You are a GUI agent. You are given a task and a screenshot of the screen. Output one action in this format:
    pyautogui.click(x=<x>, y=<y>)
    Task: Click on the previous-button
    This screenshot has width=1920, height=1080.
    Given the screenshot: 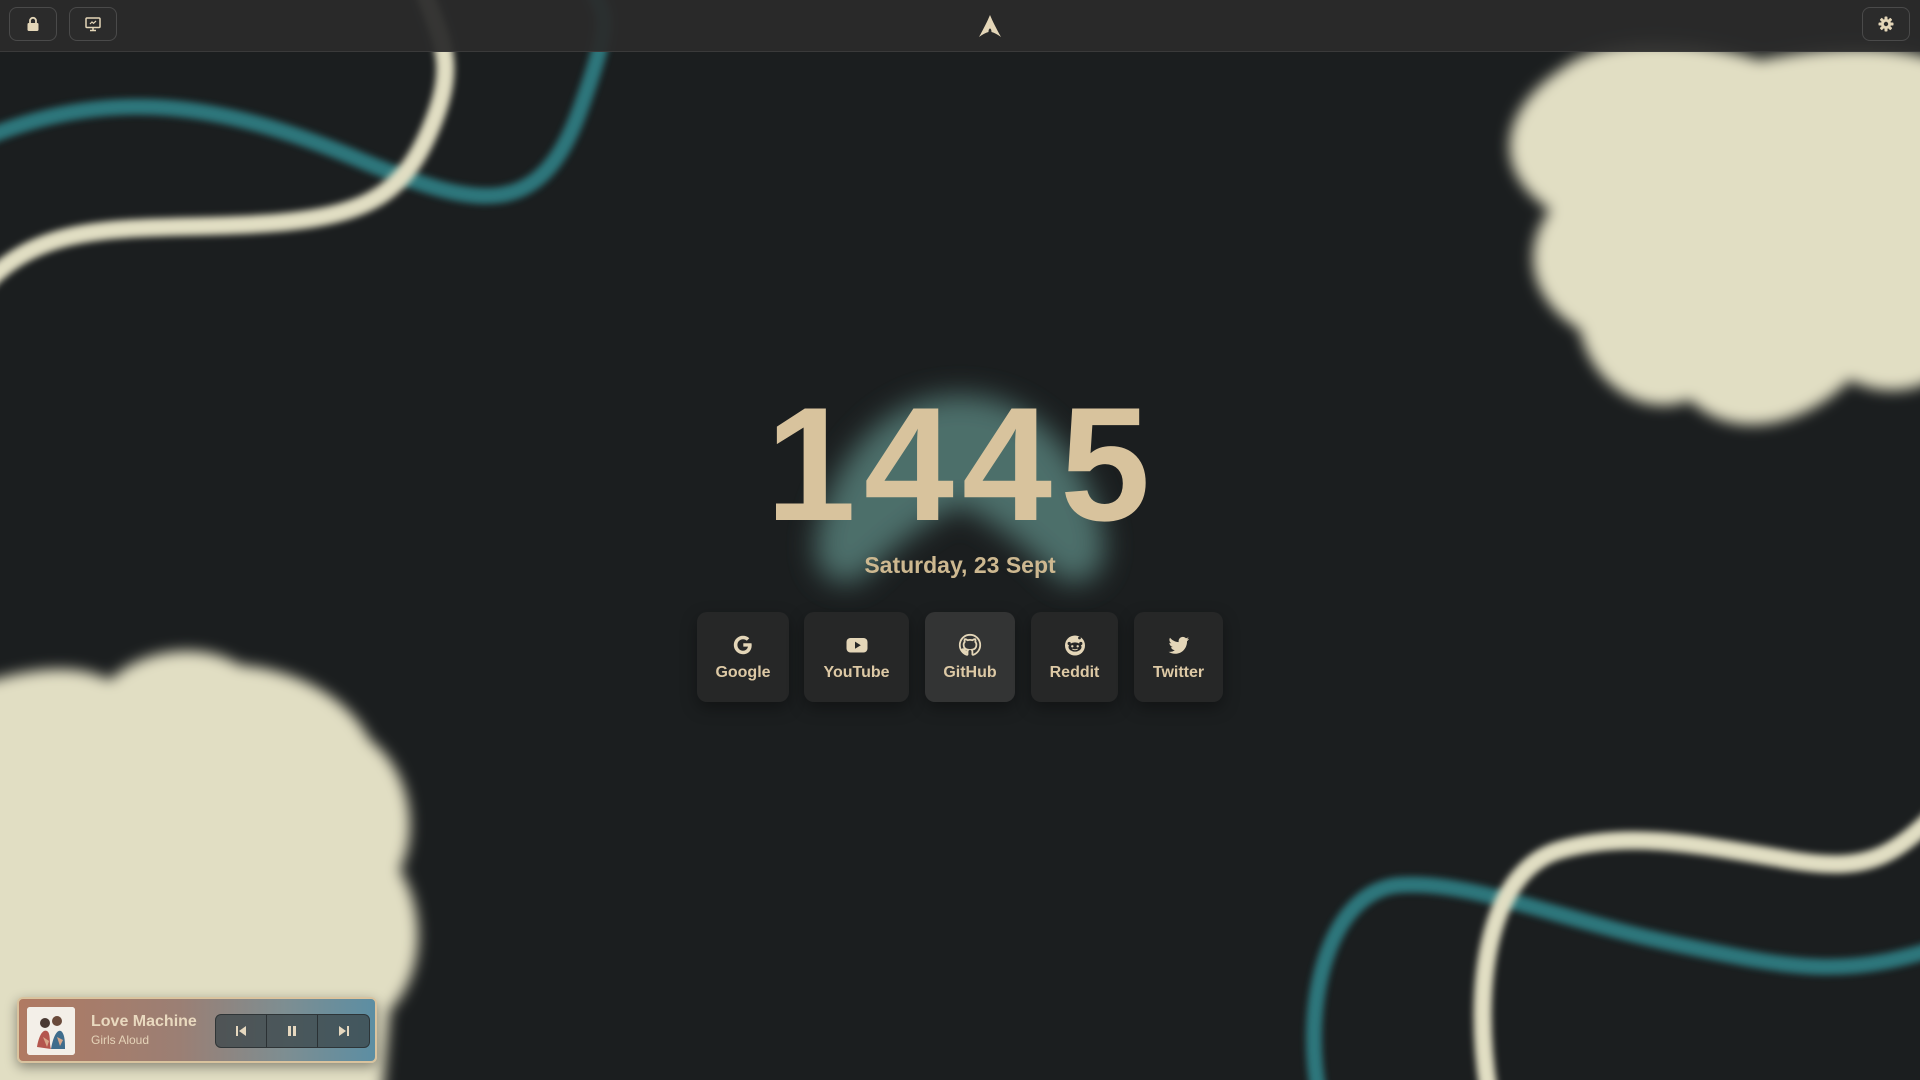 What is the action you would take?
    pyautogui.click(x=241, y=1031)
    